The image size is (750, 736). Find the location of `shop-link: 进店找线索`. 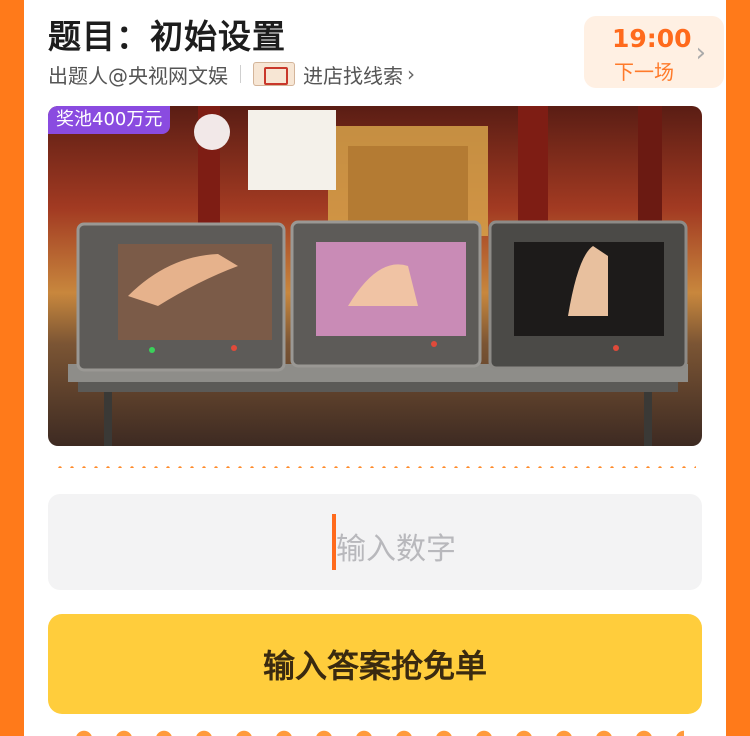

shop-link: 进店找线索 is located at coordinates (353, 74).